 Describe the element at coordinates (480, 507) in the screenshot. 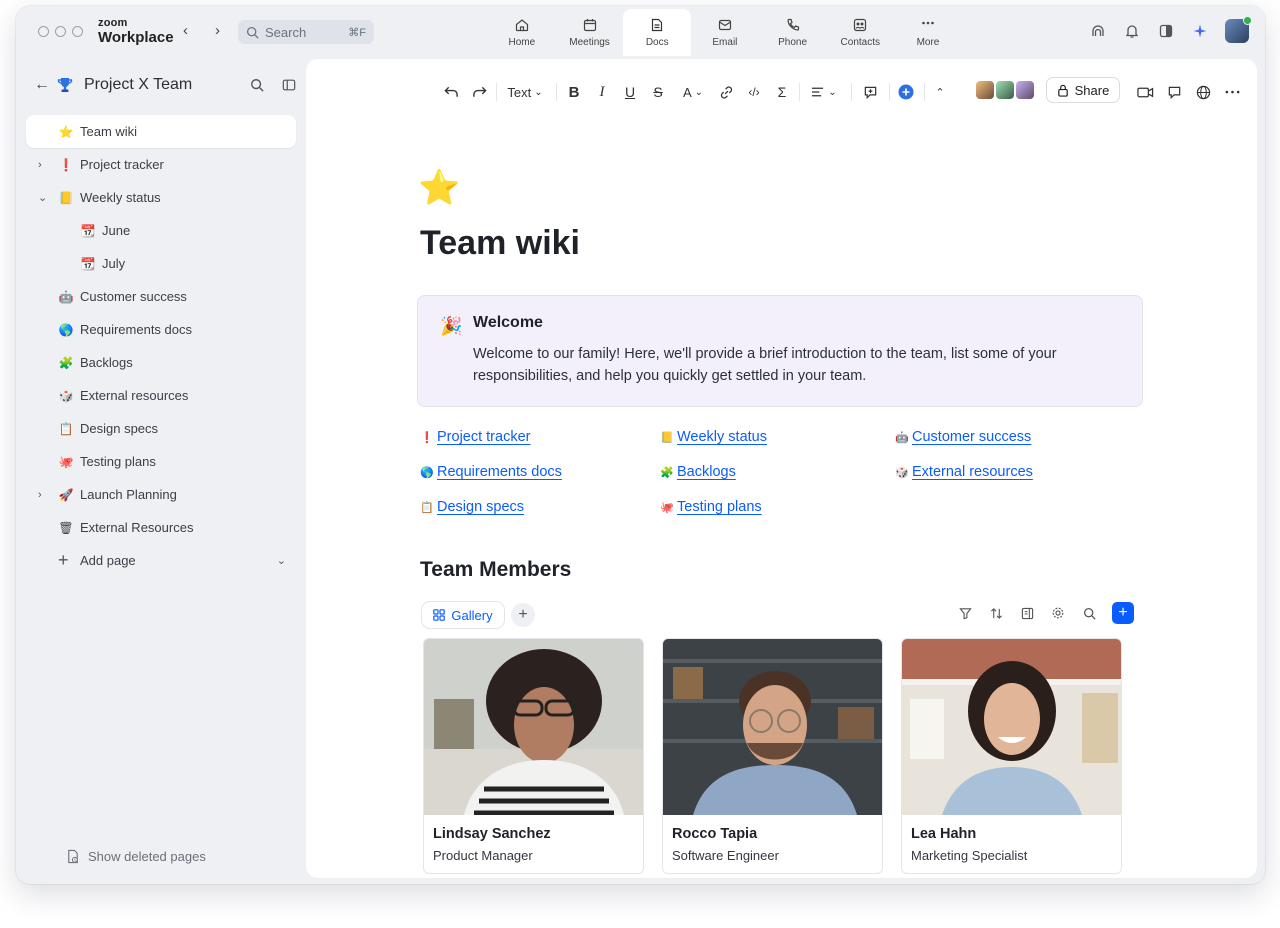

I see `link-text: Design specs` at that location.